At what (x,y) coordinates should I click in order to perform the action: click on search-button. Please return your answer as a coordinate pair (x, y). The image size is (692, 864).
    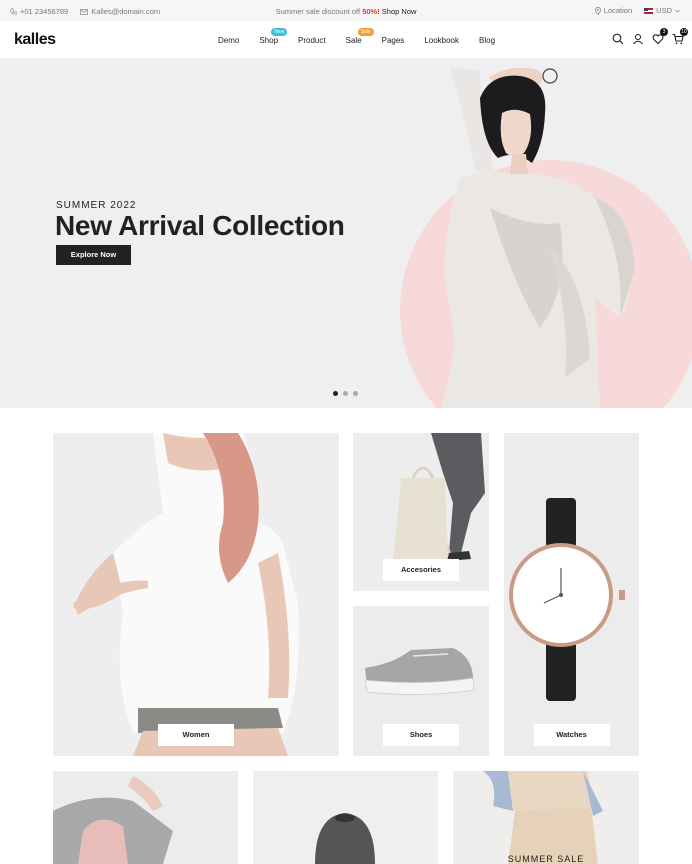
    Looking at the image, I should click on (618, 38).